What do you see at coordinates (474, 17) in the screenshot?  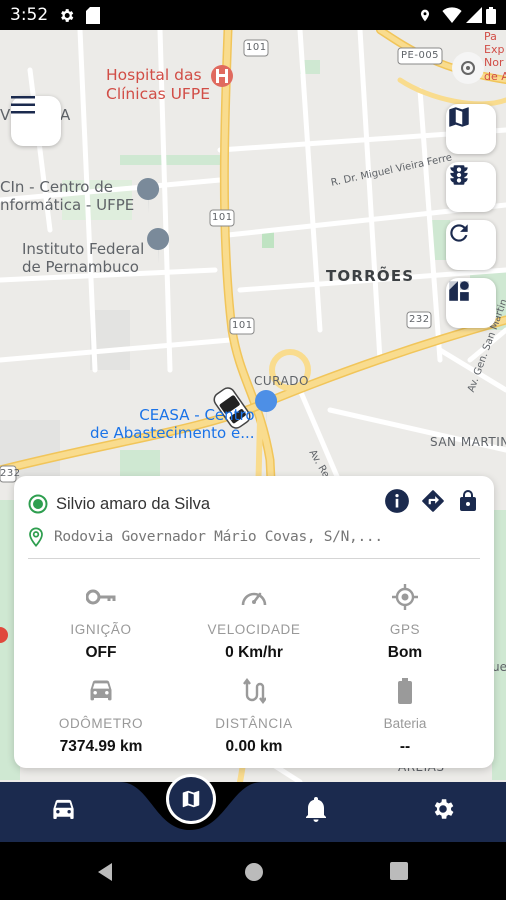 I see `signal-icon` at bounding box center [474, 17].